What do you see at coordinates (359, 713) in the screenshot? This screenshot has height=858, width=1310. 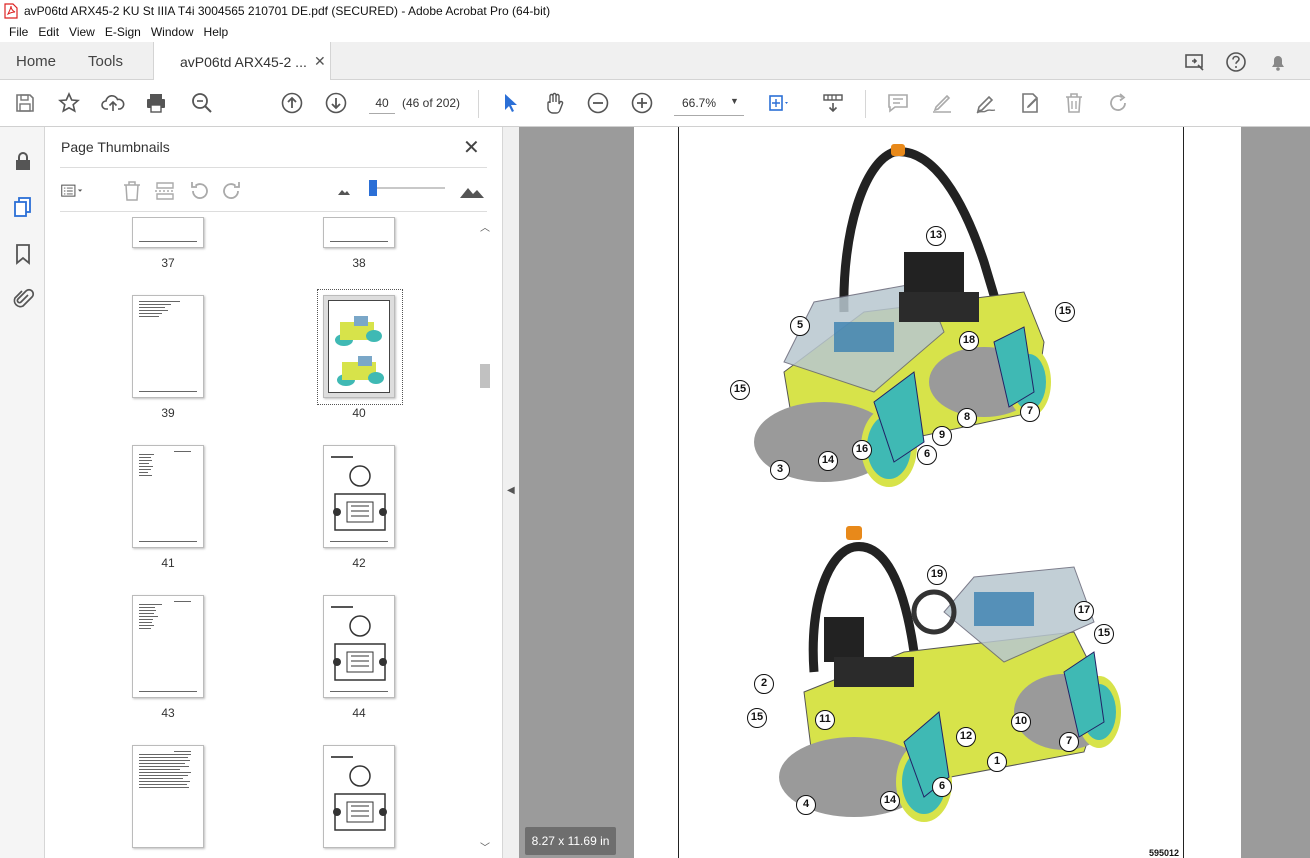 I see `thumbnail-label: 44` at bounding box center [359, 713].